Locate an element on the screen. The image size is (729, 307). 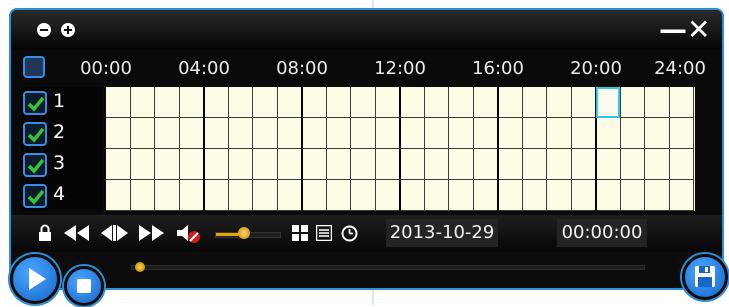
expand-button is located at coordinates (68, 30).